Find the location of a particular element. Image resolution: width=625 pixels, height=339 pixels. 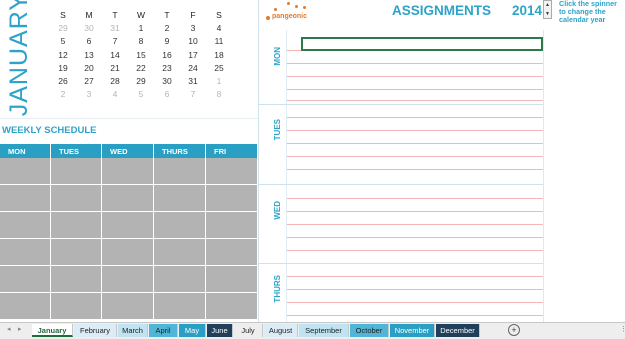

weekday-label: T is located at coordinates (167, 14).